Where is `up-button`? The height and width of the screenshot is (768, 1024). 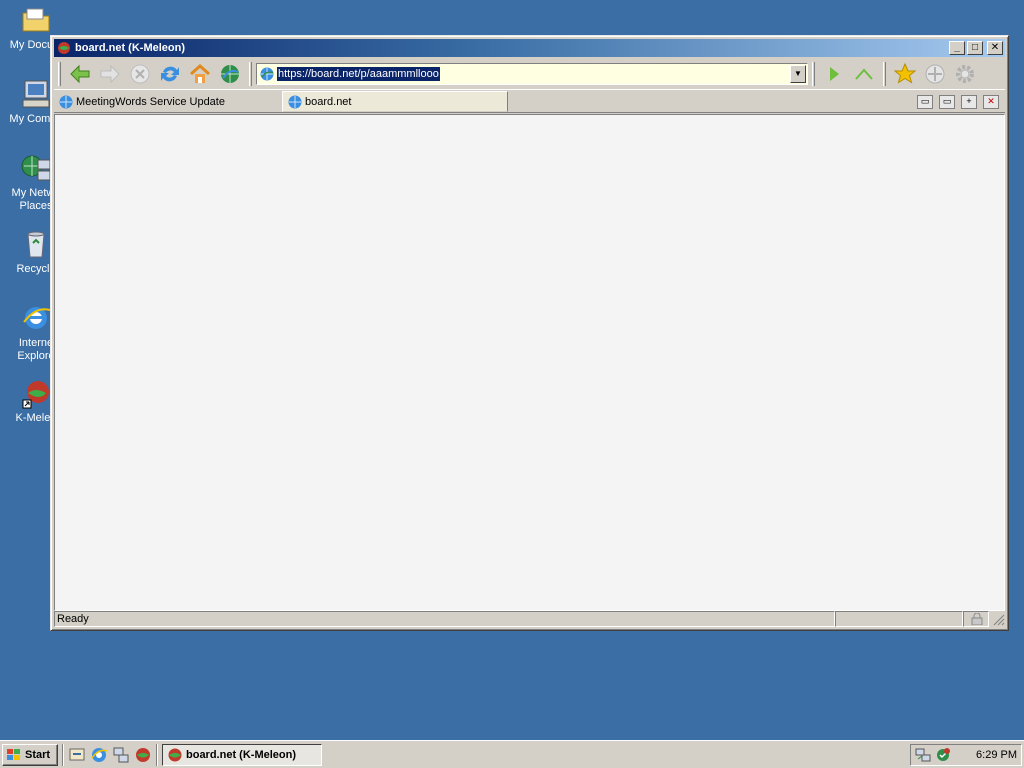
up-button is located at coordinates (864, 74).